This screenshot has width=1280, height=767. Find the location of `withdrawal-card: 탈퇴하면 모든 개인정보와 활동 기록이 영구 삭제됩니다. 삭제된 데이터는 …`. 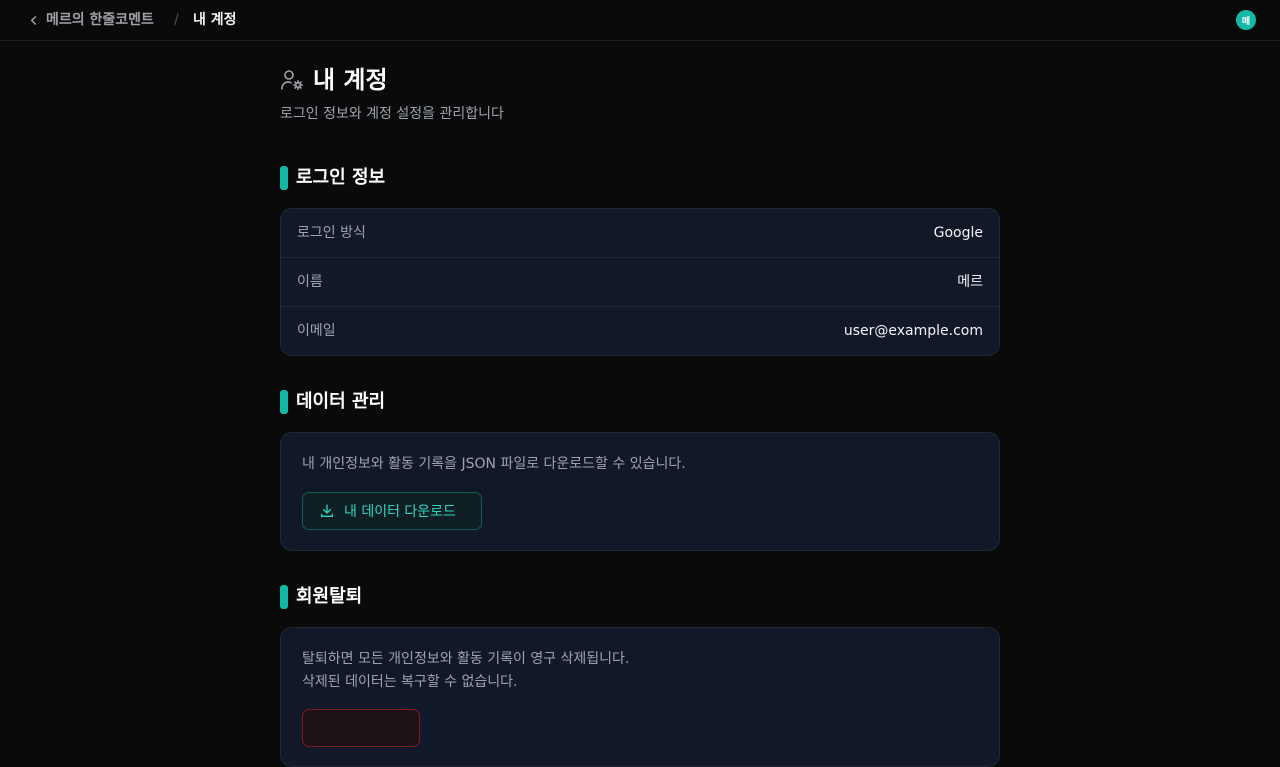

withdrawal-card: 탈퇴하면 모든 개인정보와 활동 기록이 영구 삭제됩니다. 삭제된 데이터는 … is located at coordinates (640, 697).